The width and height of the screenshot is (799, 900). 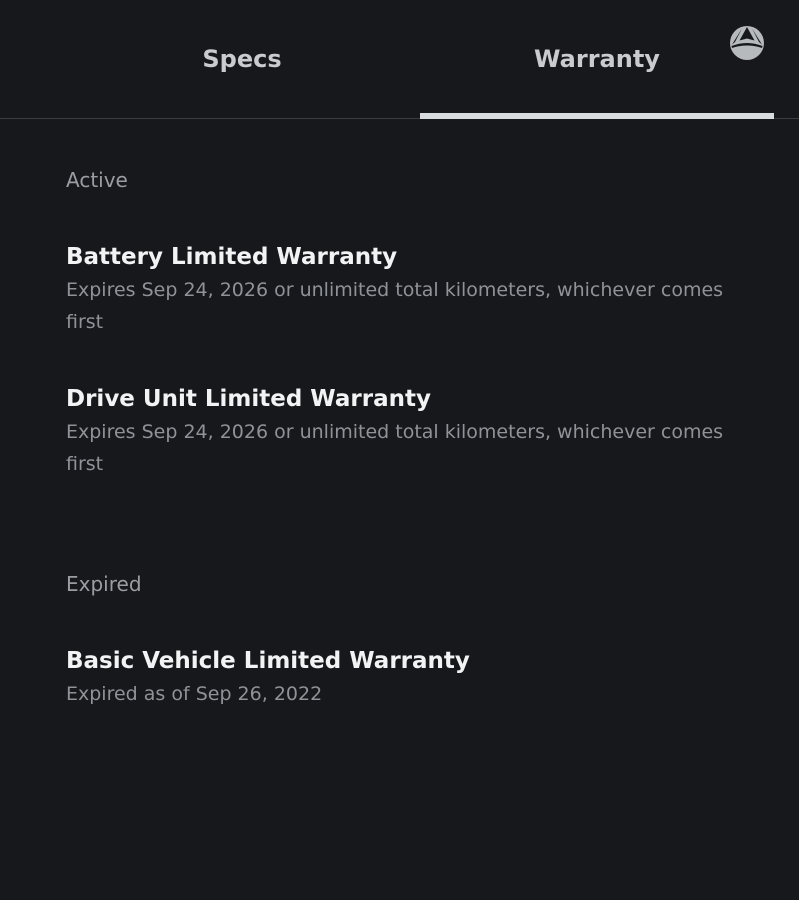 I want to click on warranty-title: Drive Unit Limited Warranty, so click(x=248, y=399).